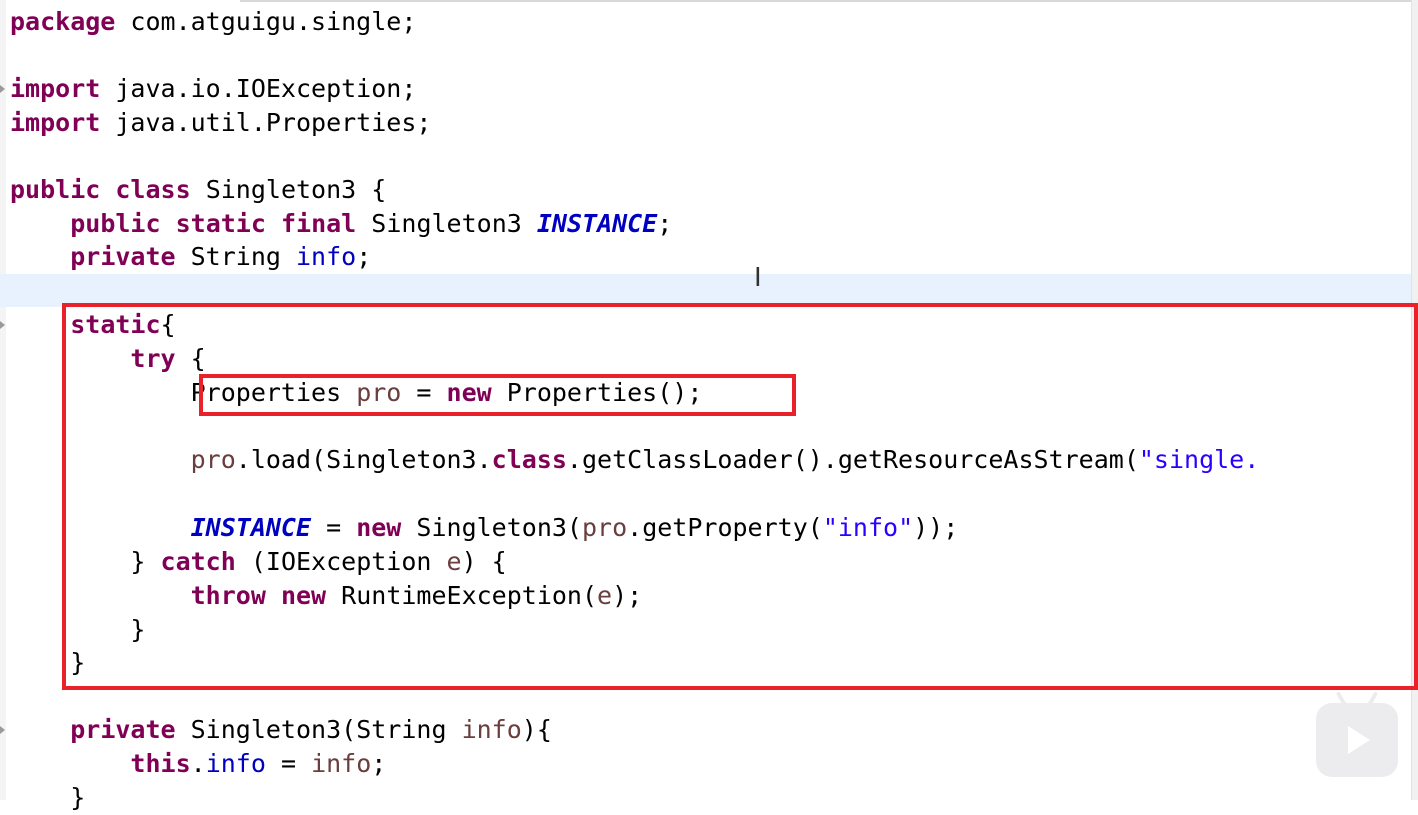 Image resolution: width=1418 pixels, height=815 pixels. I want to click on code-text: String, so click(235, 256).